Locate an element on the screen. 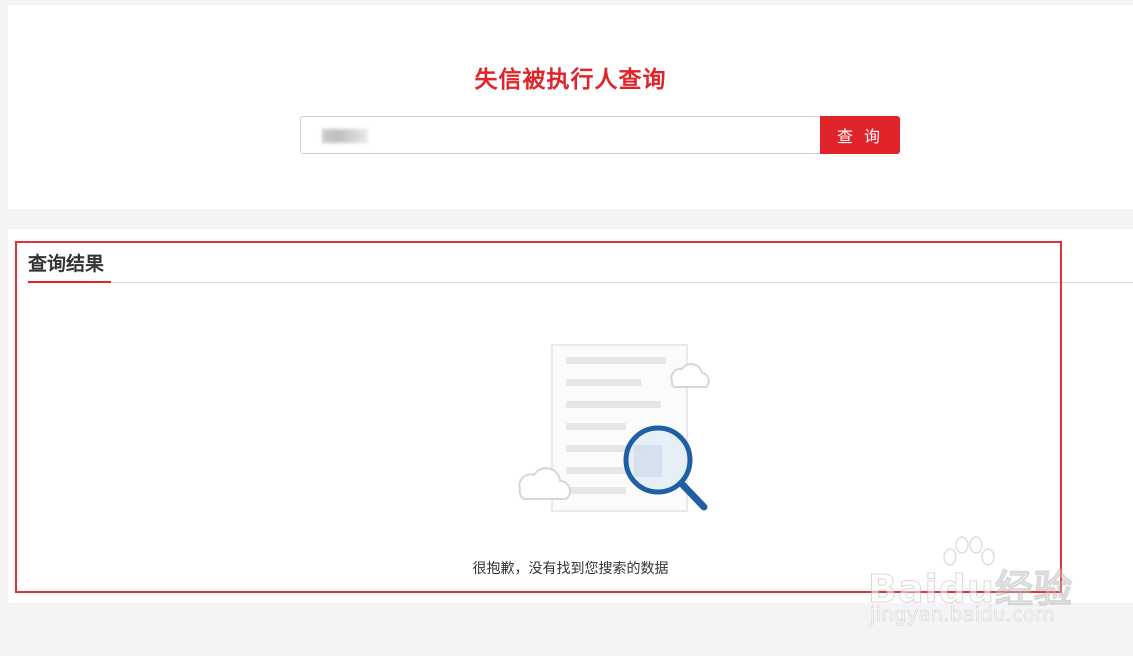  redacted-input-text is located at coordinates (345, 136).